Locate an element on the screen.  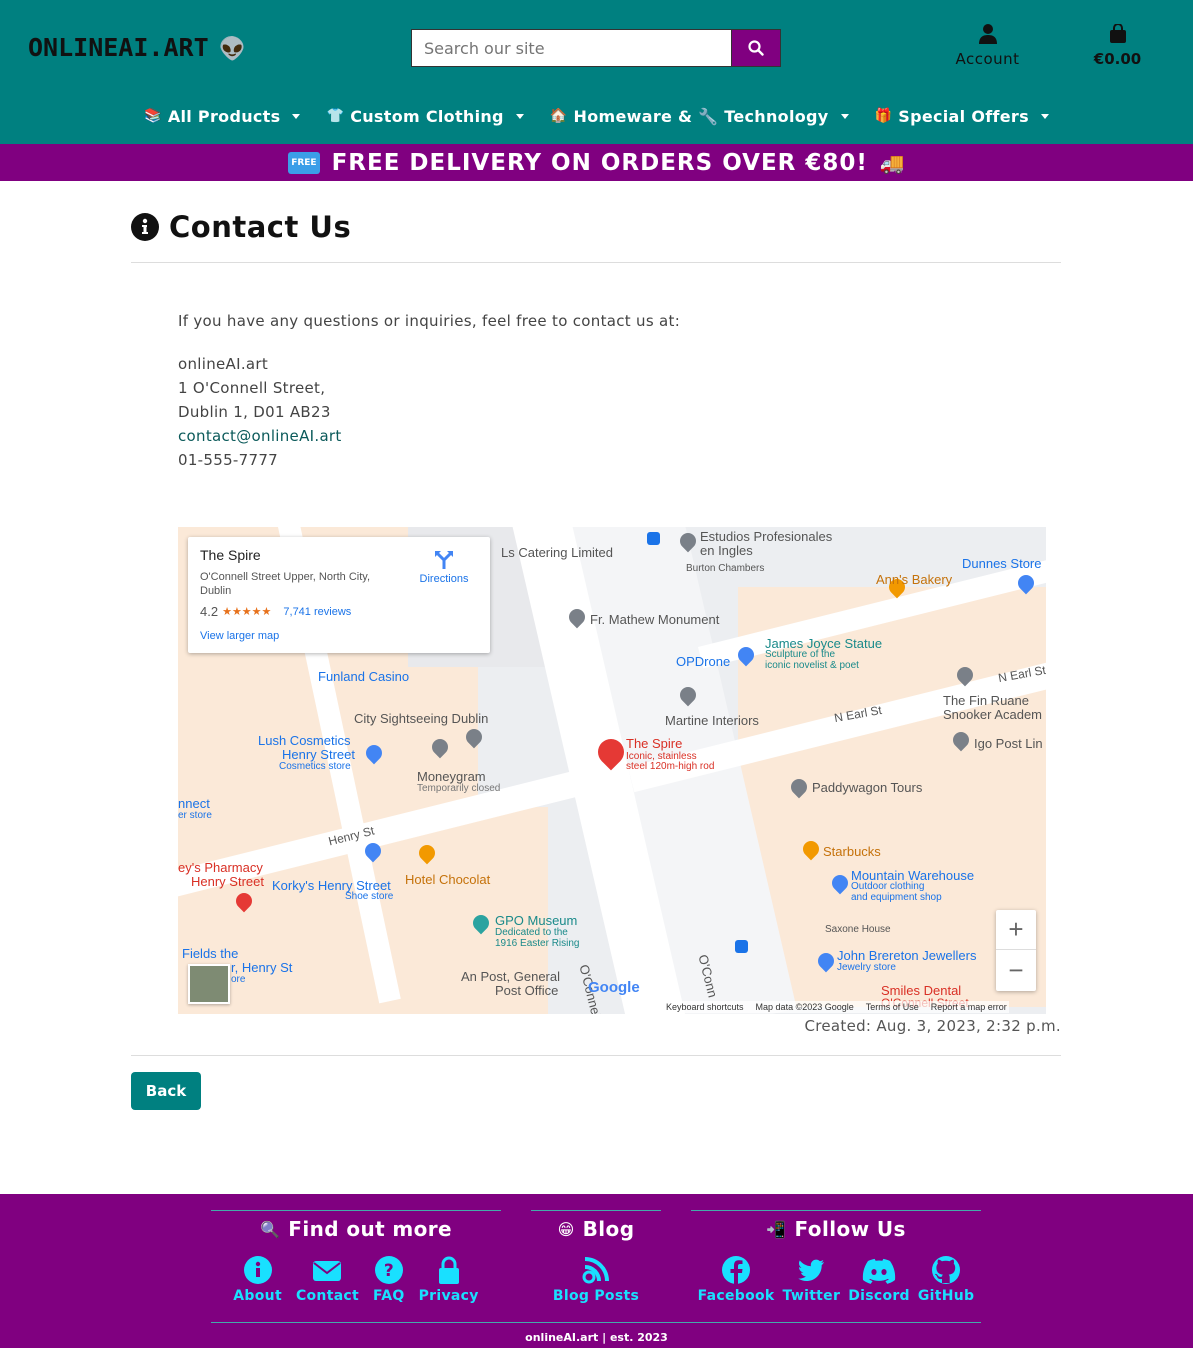
cart-total: €0.00 is located at coordinates (1117, 59).